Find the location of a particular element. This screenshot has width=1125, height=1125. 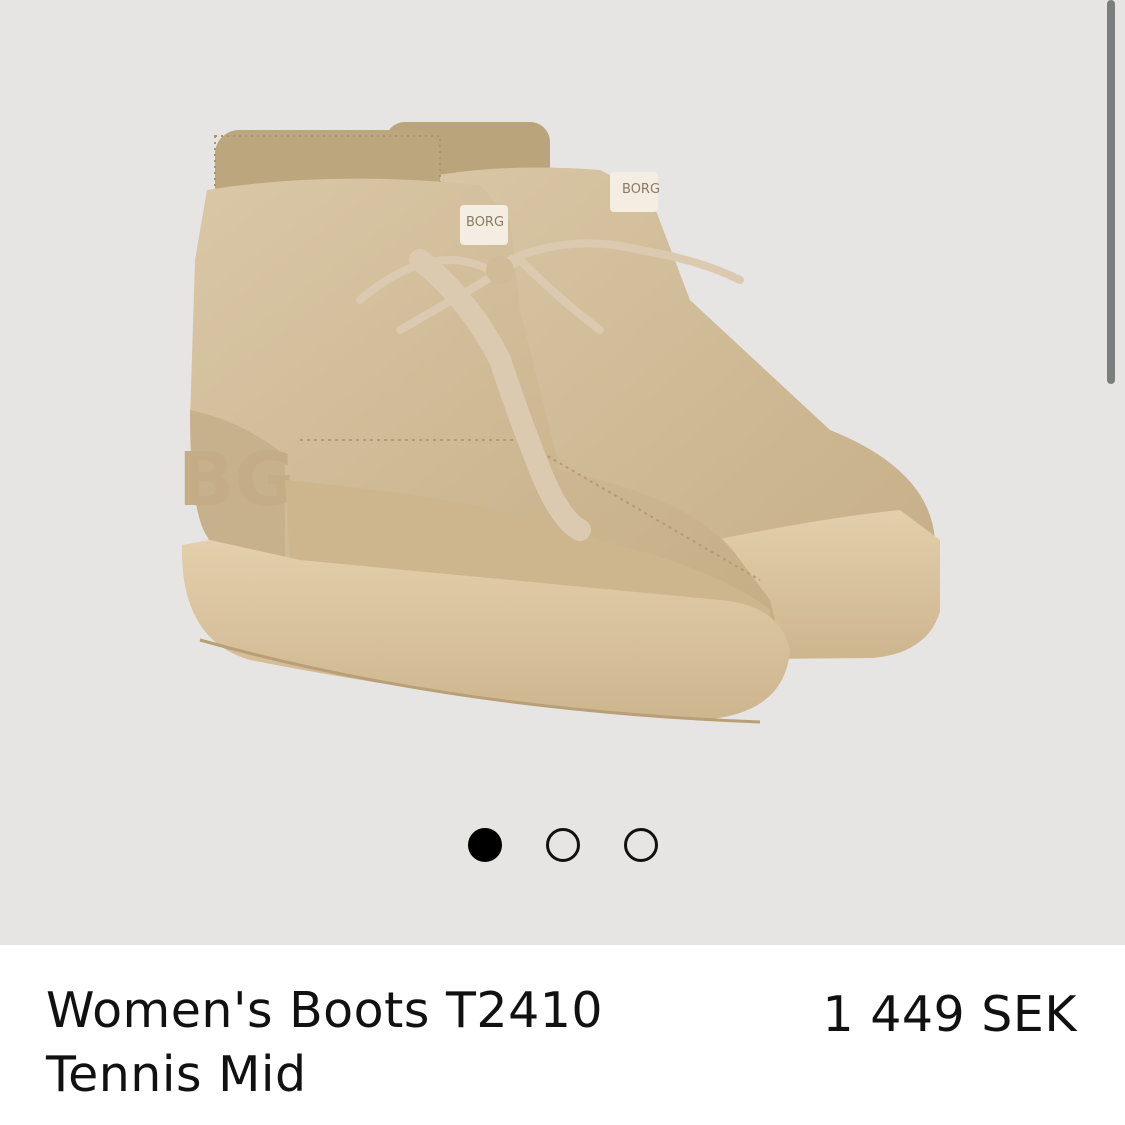

product-title-line-1: Women's Boots T2410 is located at coordinates (325, 1010).